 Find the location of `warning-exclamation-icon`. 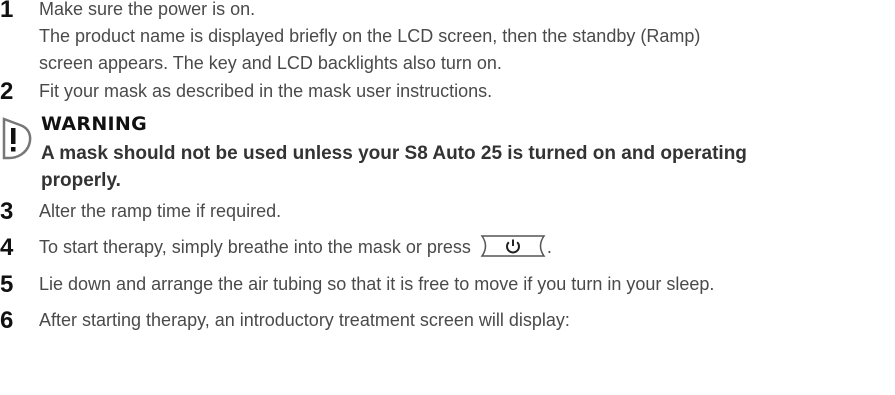

warning-exclamation-icon is located at coordinates (17, 138).